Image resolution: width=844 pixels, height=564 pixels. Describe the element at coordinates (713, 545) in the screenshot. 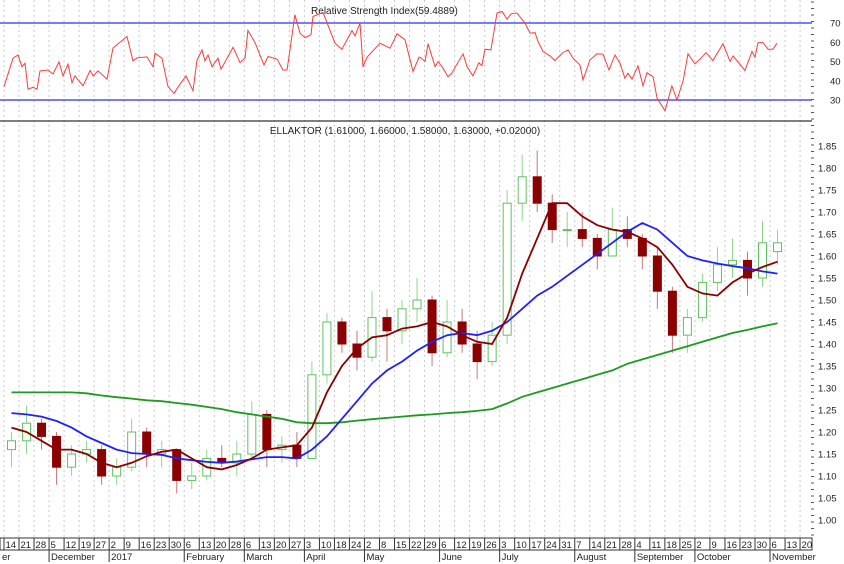

I see `week-label: 9` at that location.